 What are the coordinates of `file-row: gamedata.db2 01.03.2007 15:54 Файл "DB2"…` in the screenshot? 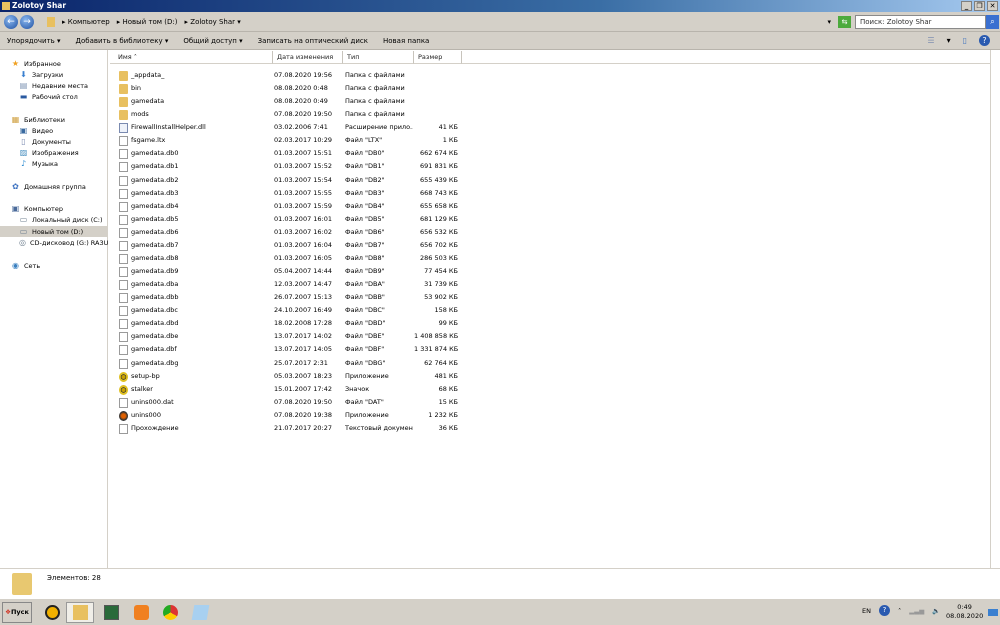 It's located at (290, 180).